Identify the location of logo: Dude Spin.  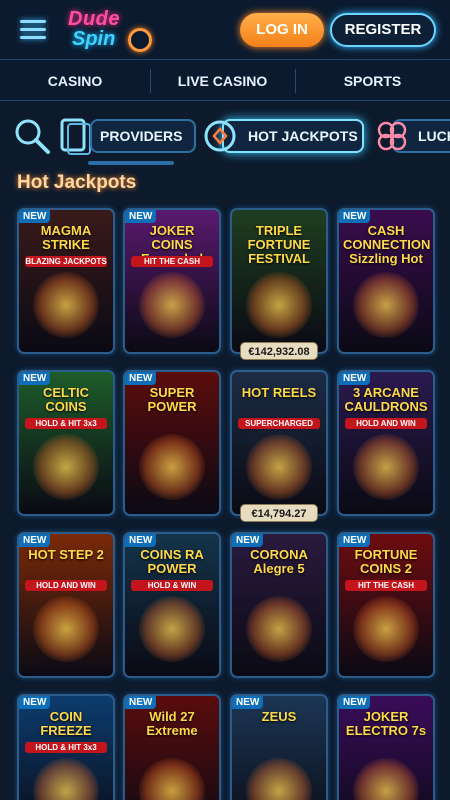
(112, 30).